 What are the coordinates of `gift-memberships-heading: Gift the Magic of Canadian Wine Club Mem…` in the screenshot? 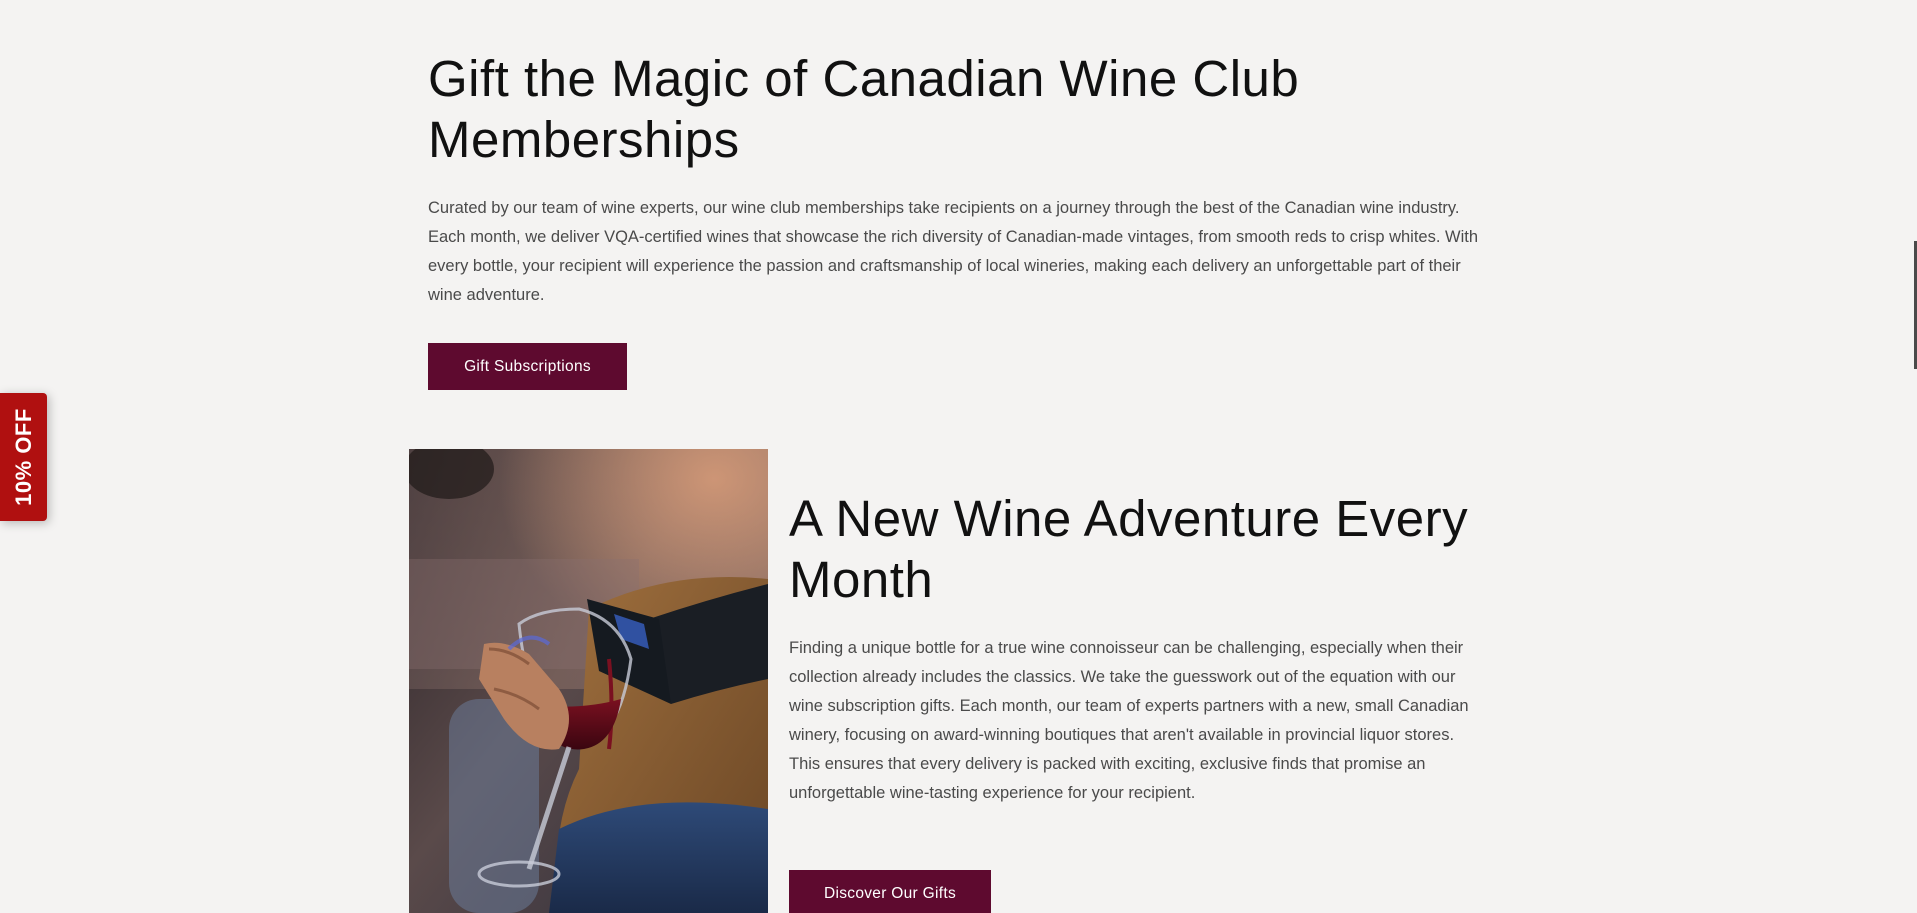 It's located at (864, 109).